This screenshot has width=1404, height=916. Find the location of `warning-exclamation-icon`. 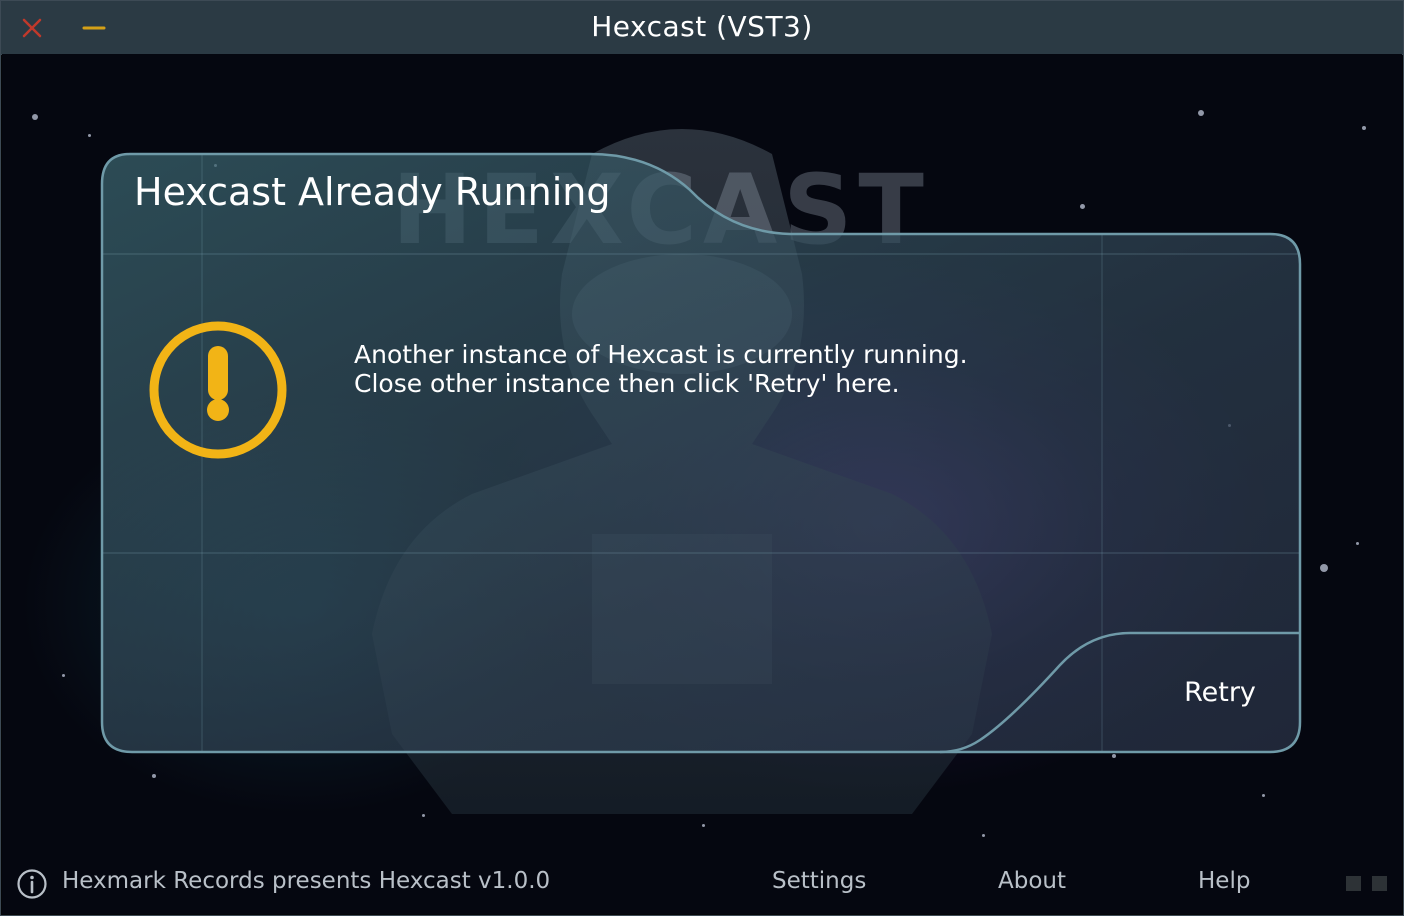

warning-exclamation-icon is located at coordinates (218, 390).